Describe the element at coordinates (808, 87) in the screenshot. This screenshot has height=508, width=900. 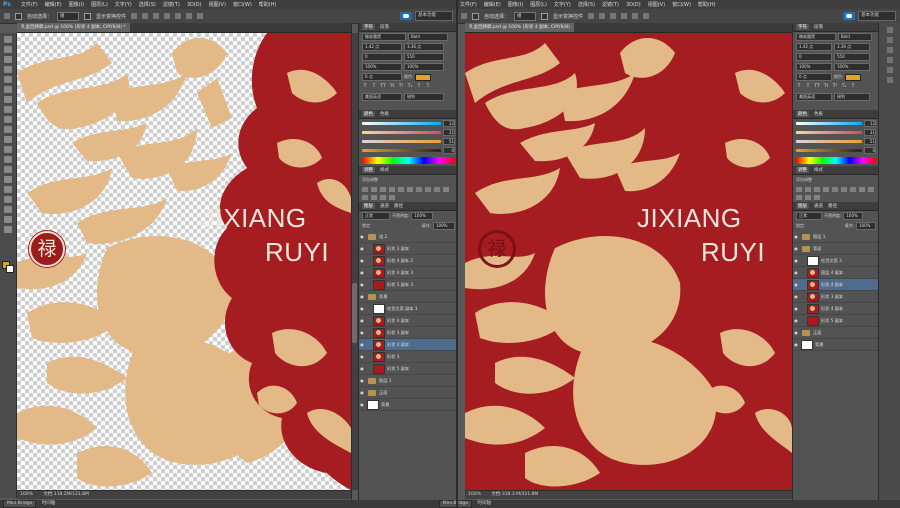
I see `faux-italic-button: T` at that location.